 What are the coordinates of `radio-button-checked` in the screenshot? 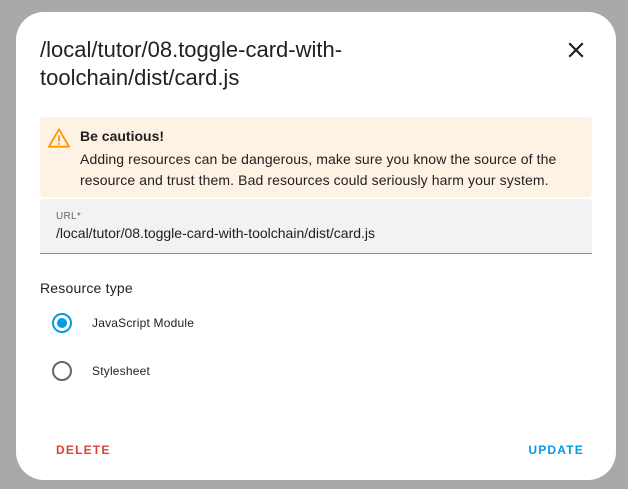 It's located at (62, 323).